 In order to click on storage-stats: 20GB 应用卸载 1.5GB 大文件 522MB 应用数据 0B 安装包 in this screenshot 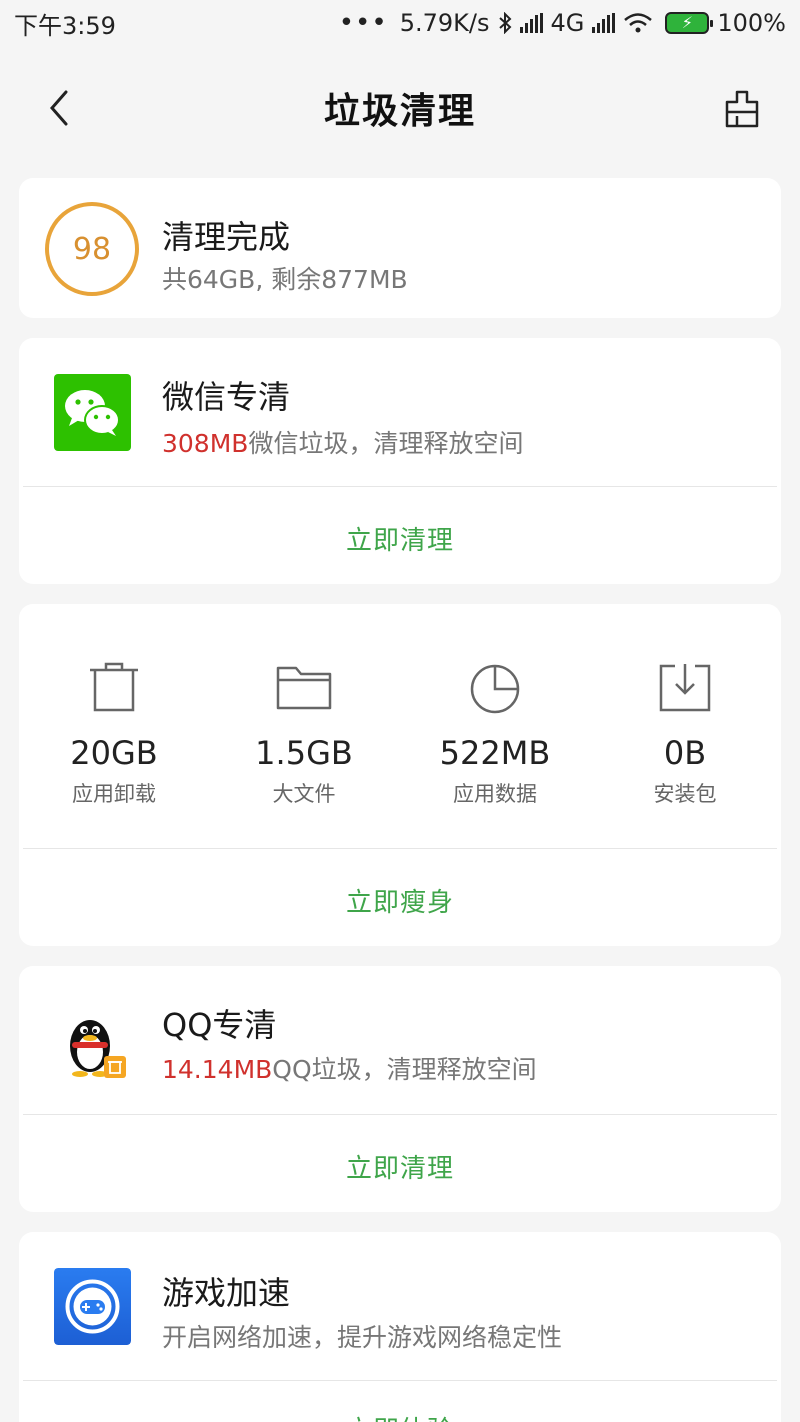, I will do `click(400, 760)`.